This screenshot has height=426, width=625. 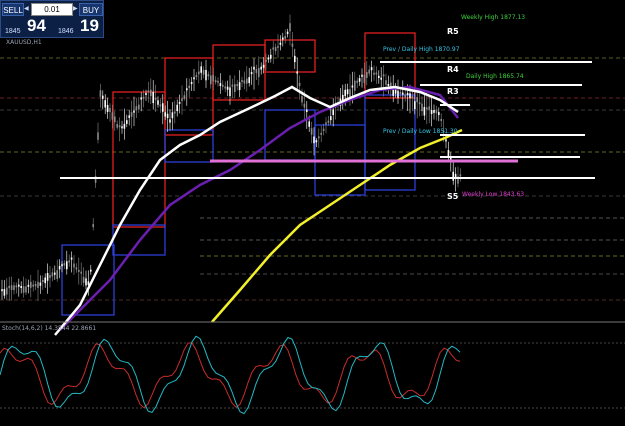 What do you see at coordinates (89, 26) in the screenshot?
I see `buy-price-pips: 19` at bounding box center [89, 26].